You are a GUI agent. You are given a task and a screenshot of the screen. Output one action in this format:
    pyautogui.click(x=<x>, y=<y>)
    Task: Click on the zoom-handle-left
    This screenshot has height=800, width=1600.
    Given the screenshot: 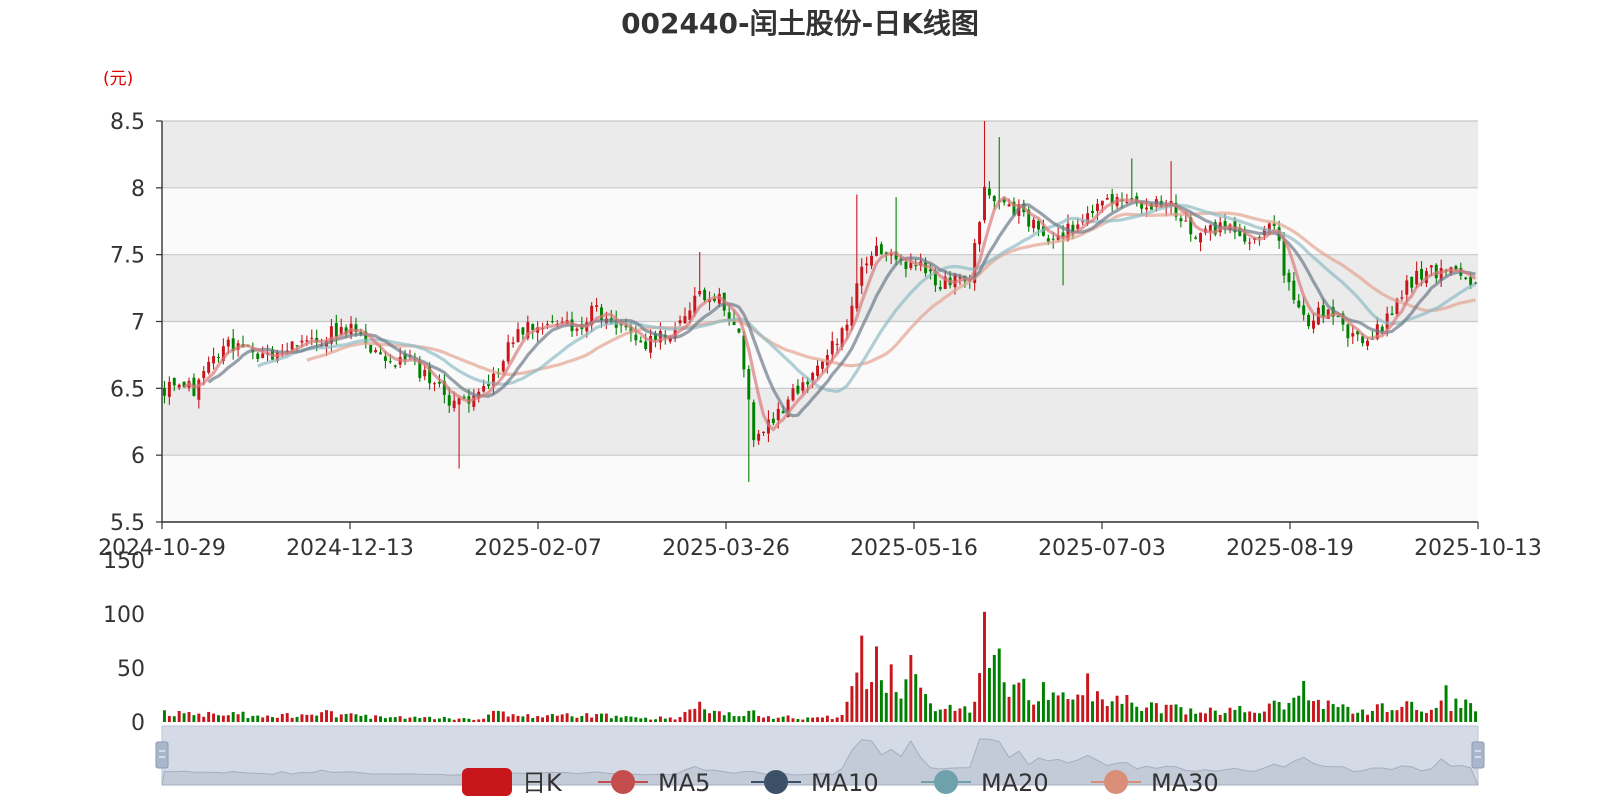 What is the action you would take?
    pyautogui.click(x=162, y=755)
    